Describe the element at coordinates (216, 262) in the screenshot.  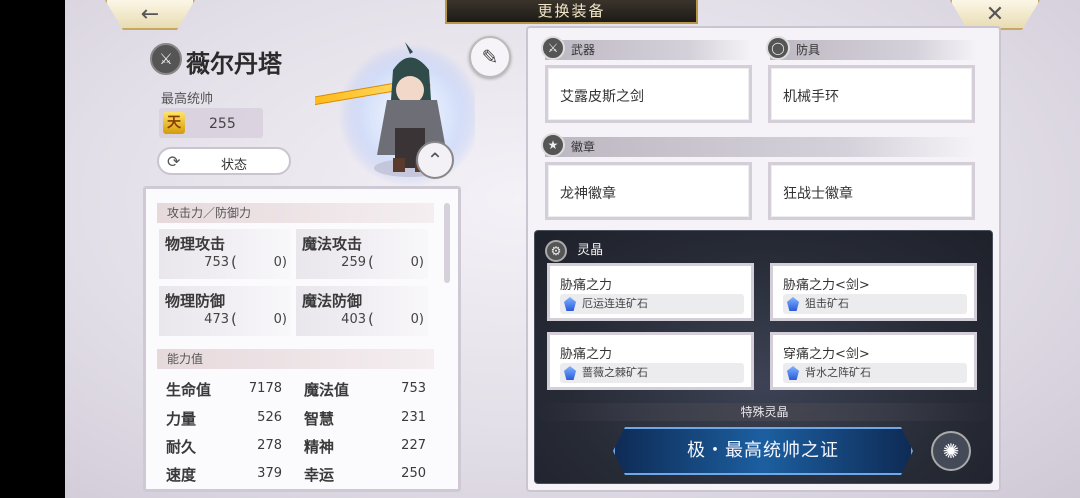
I see `stat-value: 753` at that location.